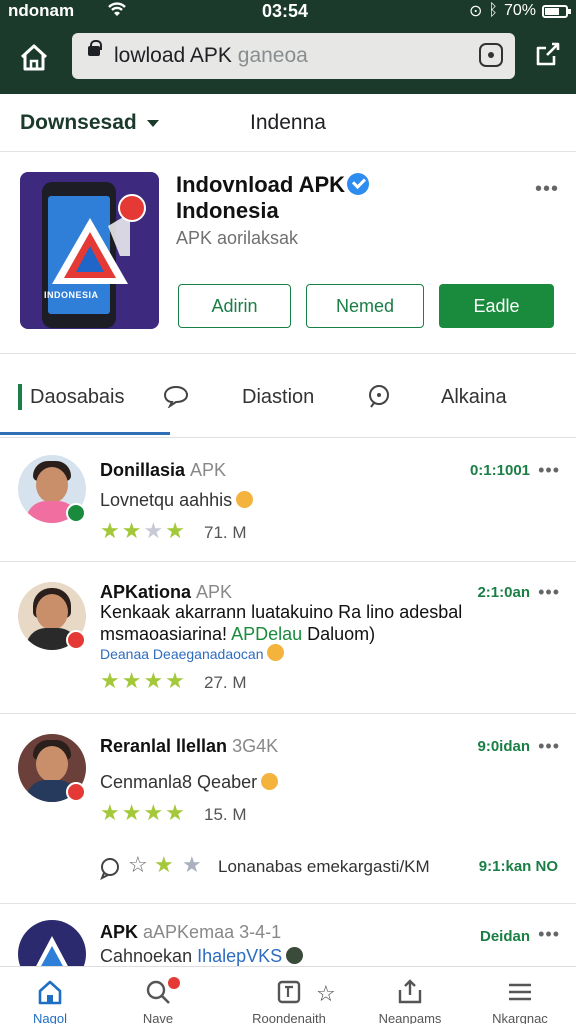  Describe the element at coordinates (474, 397) in the screenshot. I see `tab-third: Alkaina` at that location.